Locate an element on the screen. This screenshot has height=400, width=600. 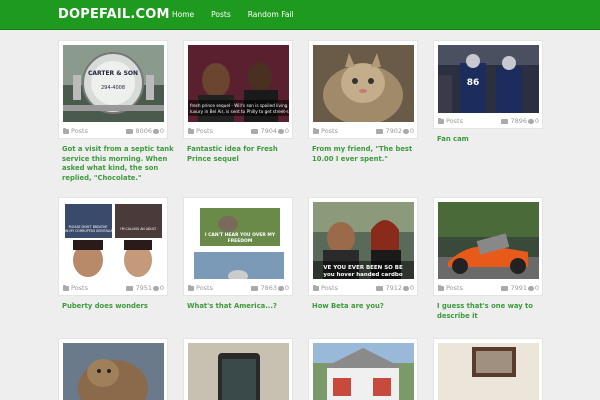
nav-posts: Posts is located at coordinates (221, 15).